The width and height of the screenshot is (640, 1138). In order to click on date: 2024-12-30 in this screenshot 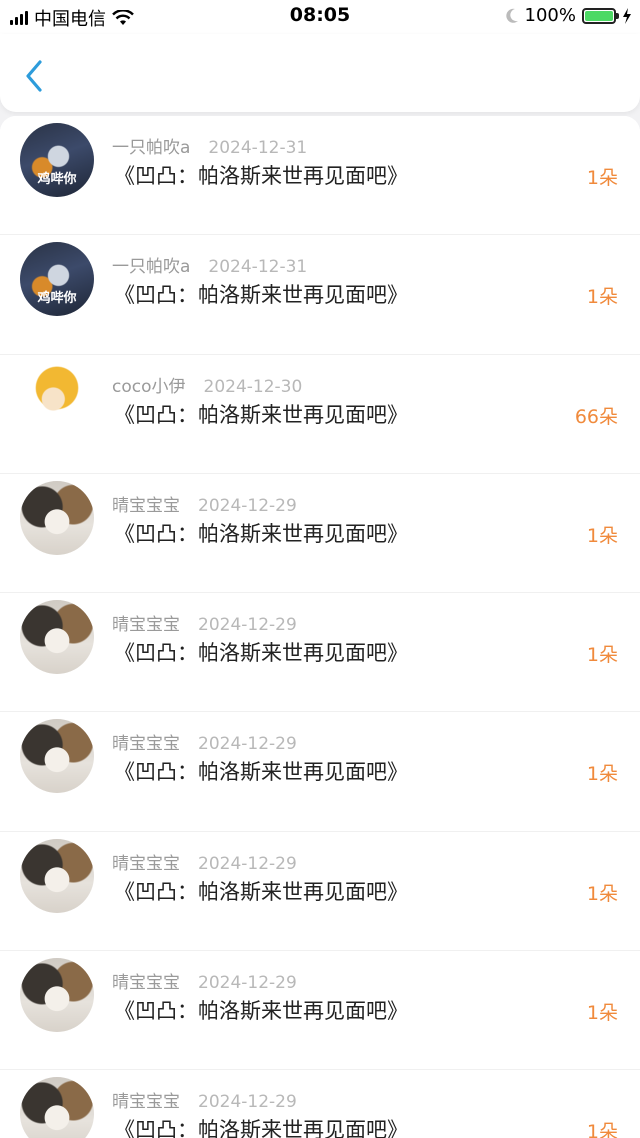, I will do `click(253, 386)`.